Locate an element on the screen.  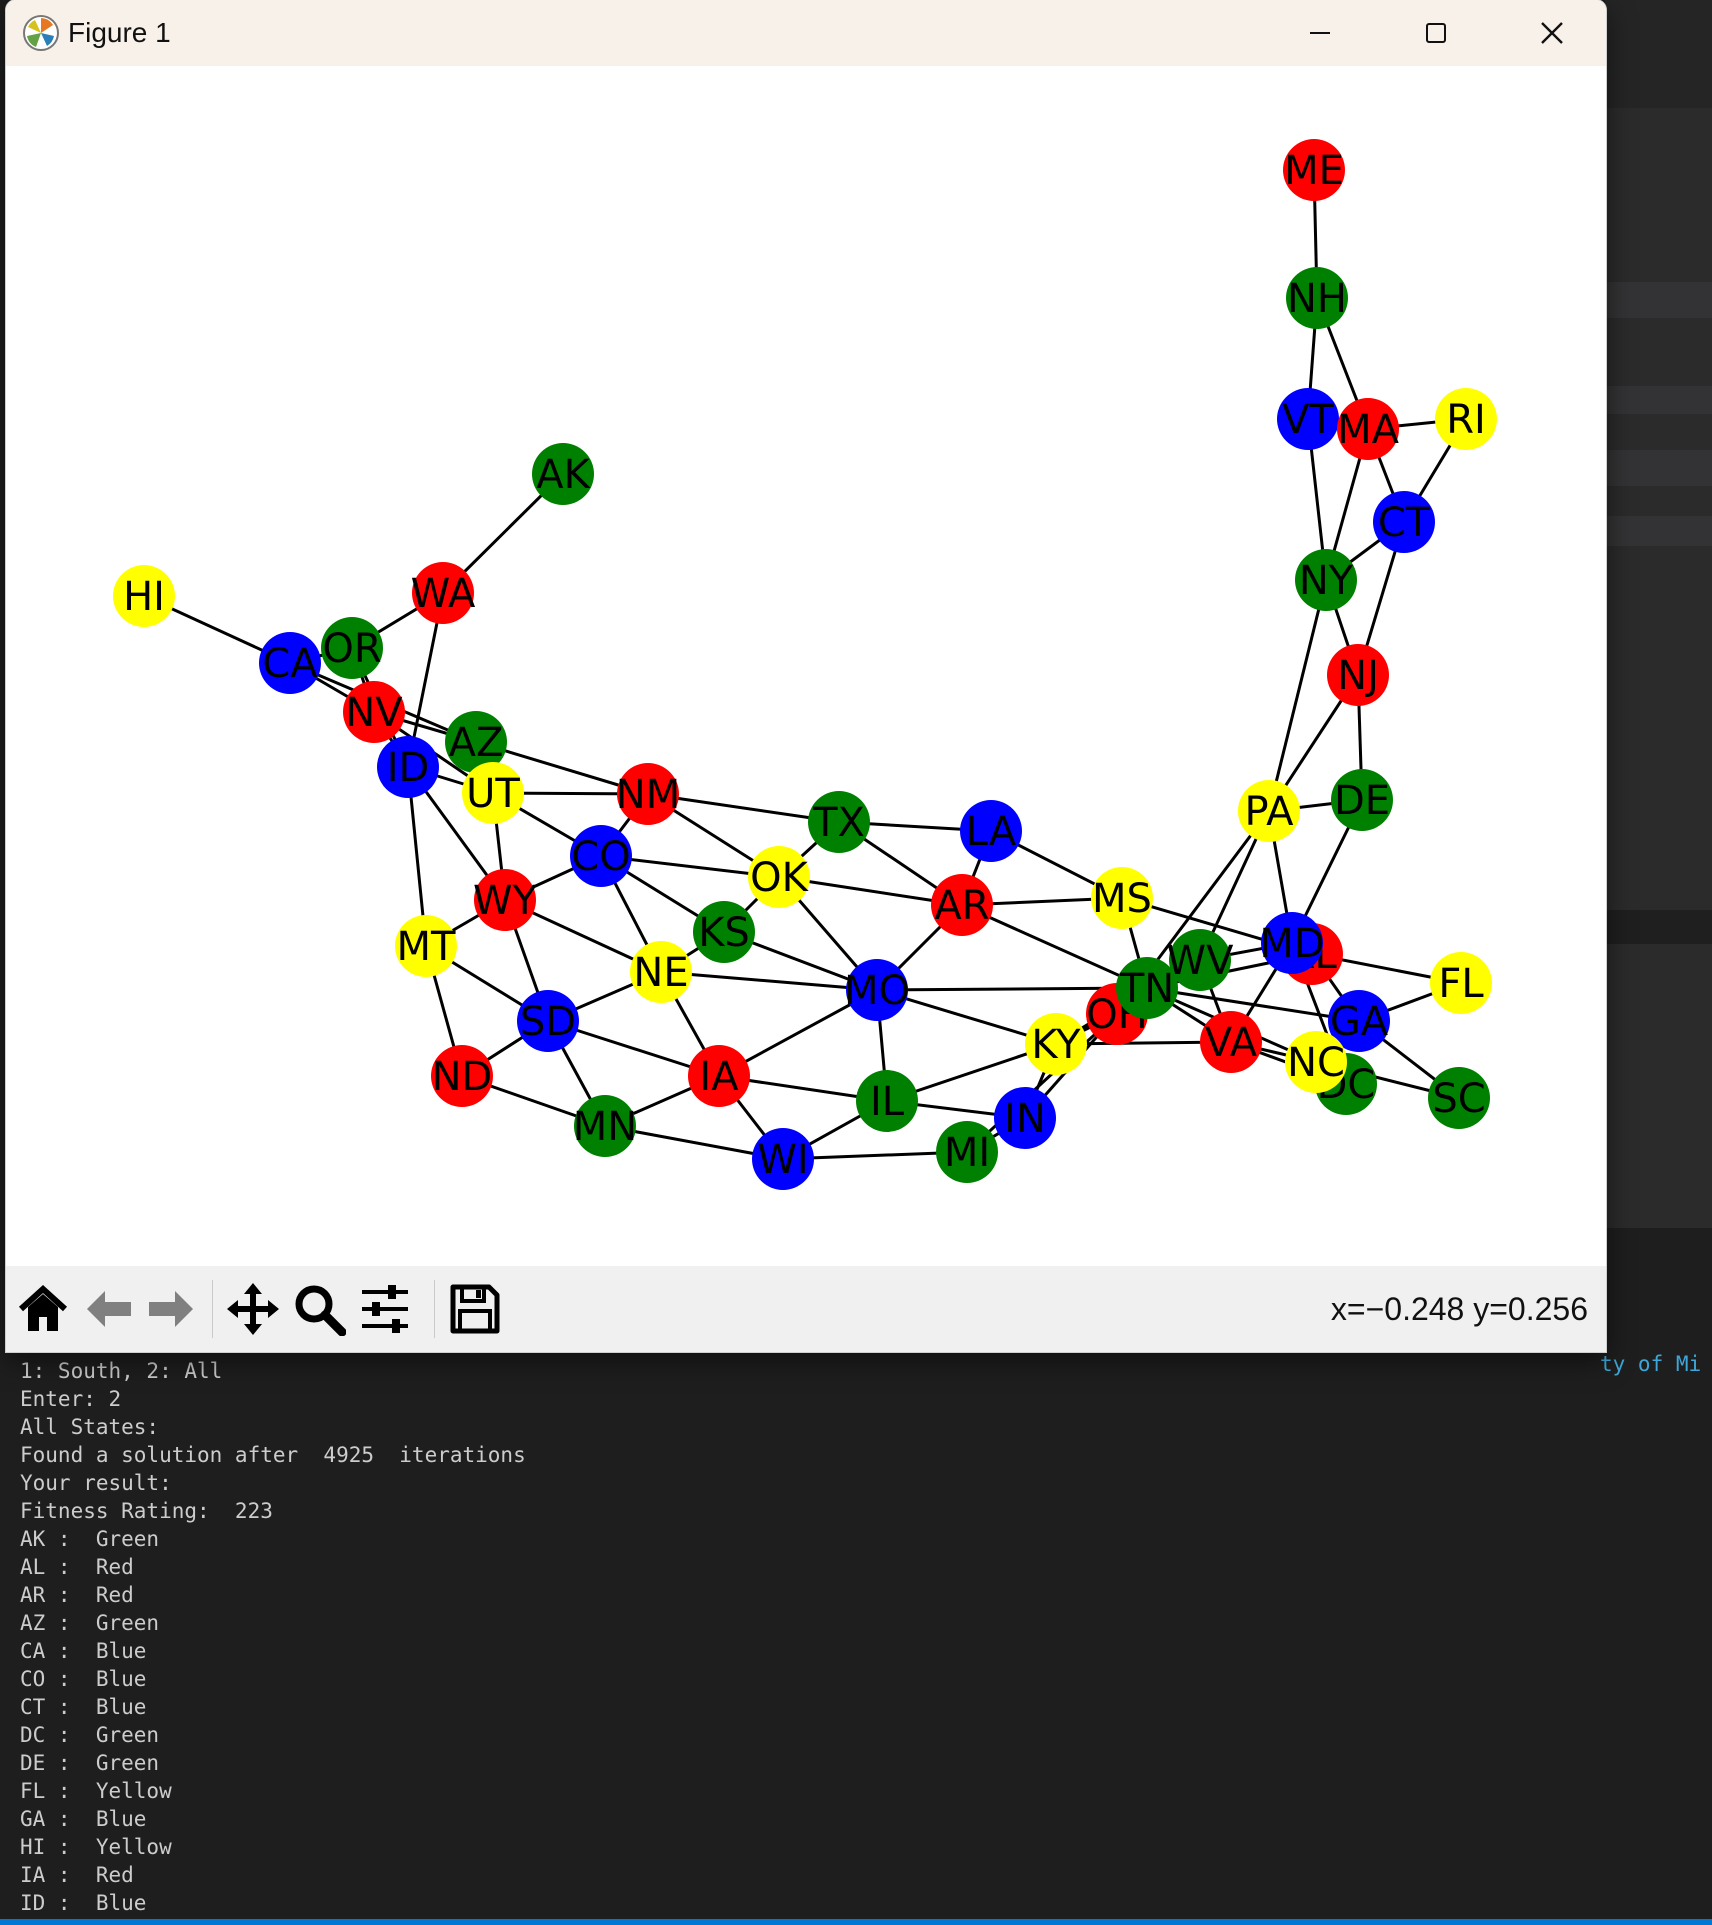
node-label: OK is located at coordinates (779, 878).